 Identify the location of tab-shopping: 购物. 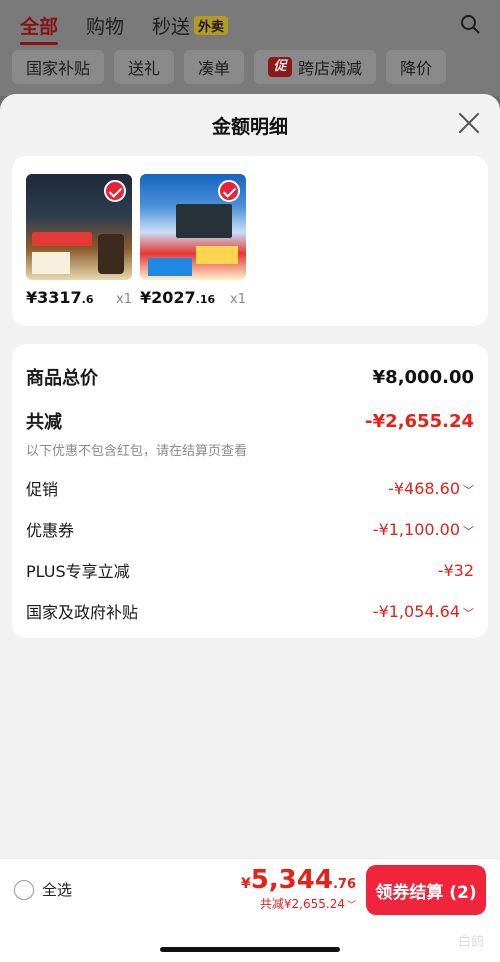
(105, 25).